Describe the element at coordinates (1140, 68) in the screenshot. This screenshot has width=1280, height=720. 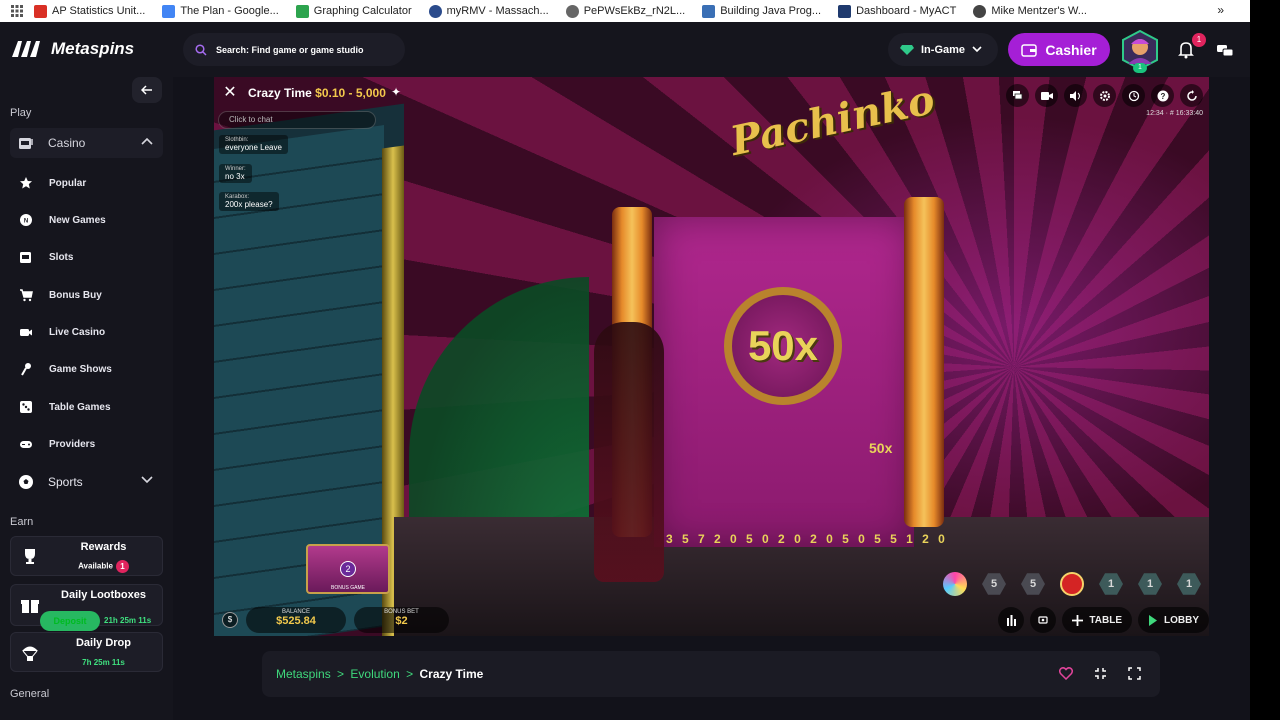
I see `level-badge: 1` at that location.